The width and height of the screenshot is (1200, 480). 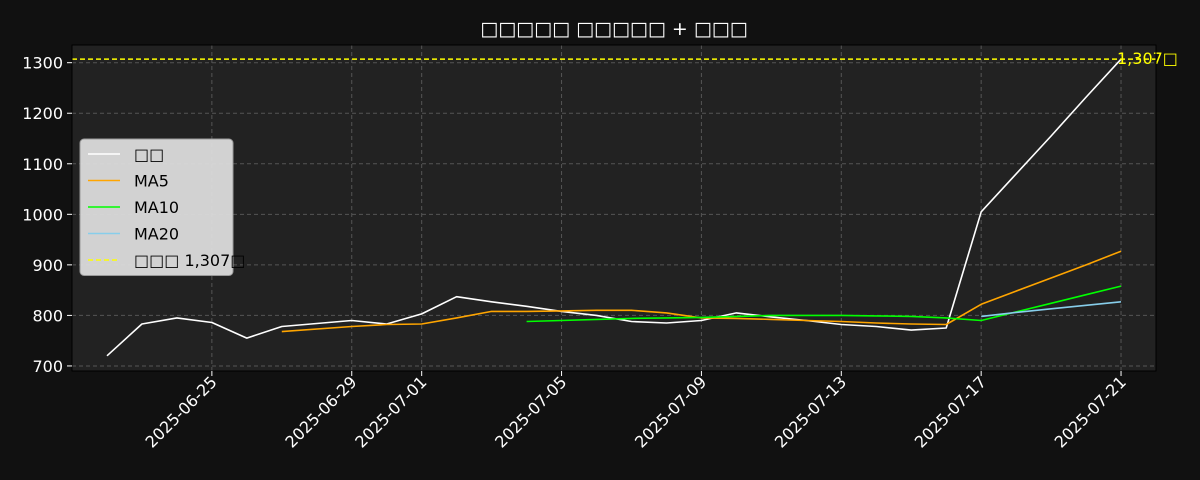 I want to click on reference-line-label: 1,307□, so click(x=1147, y=58).